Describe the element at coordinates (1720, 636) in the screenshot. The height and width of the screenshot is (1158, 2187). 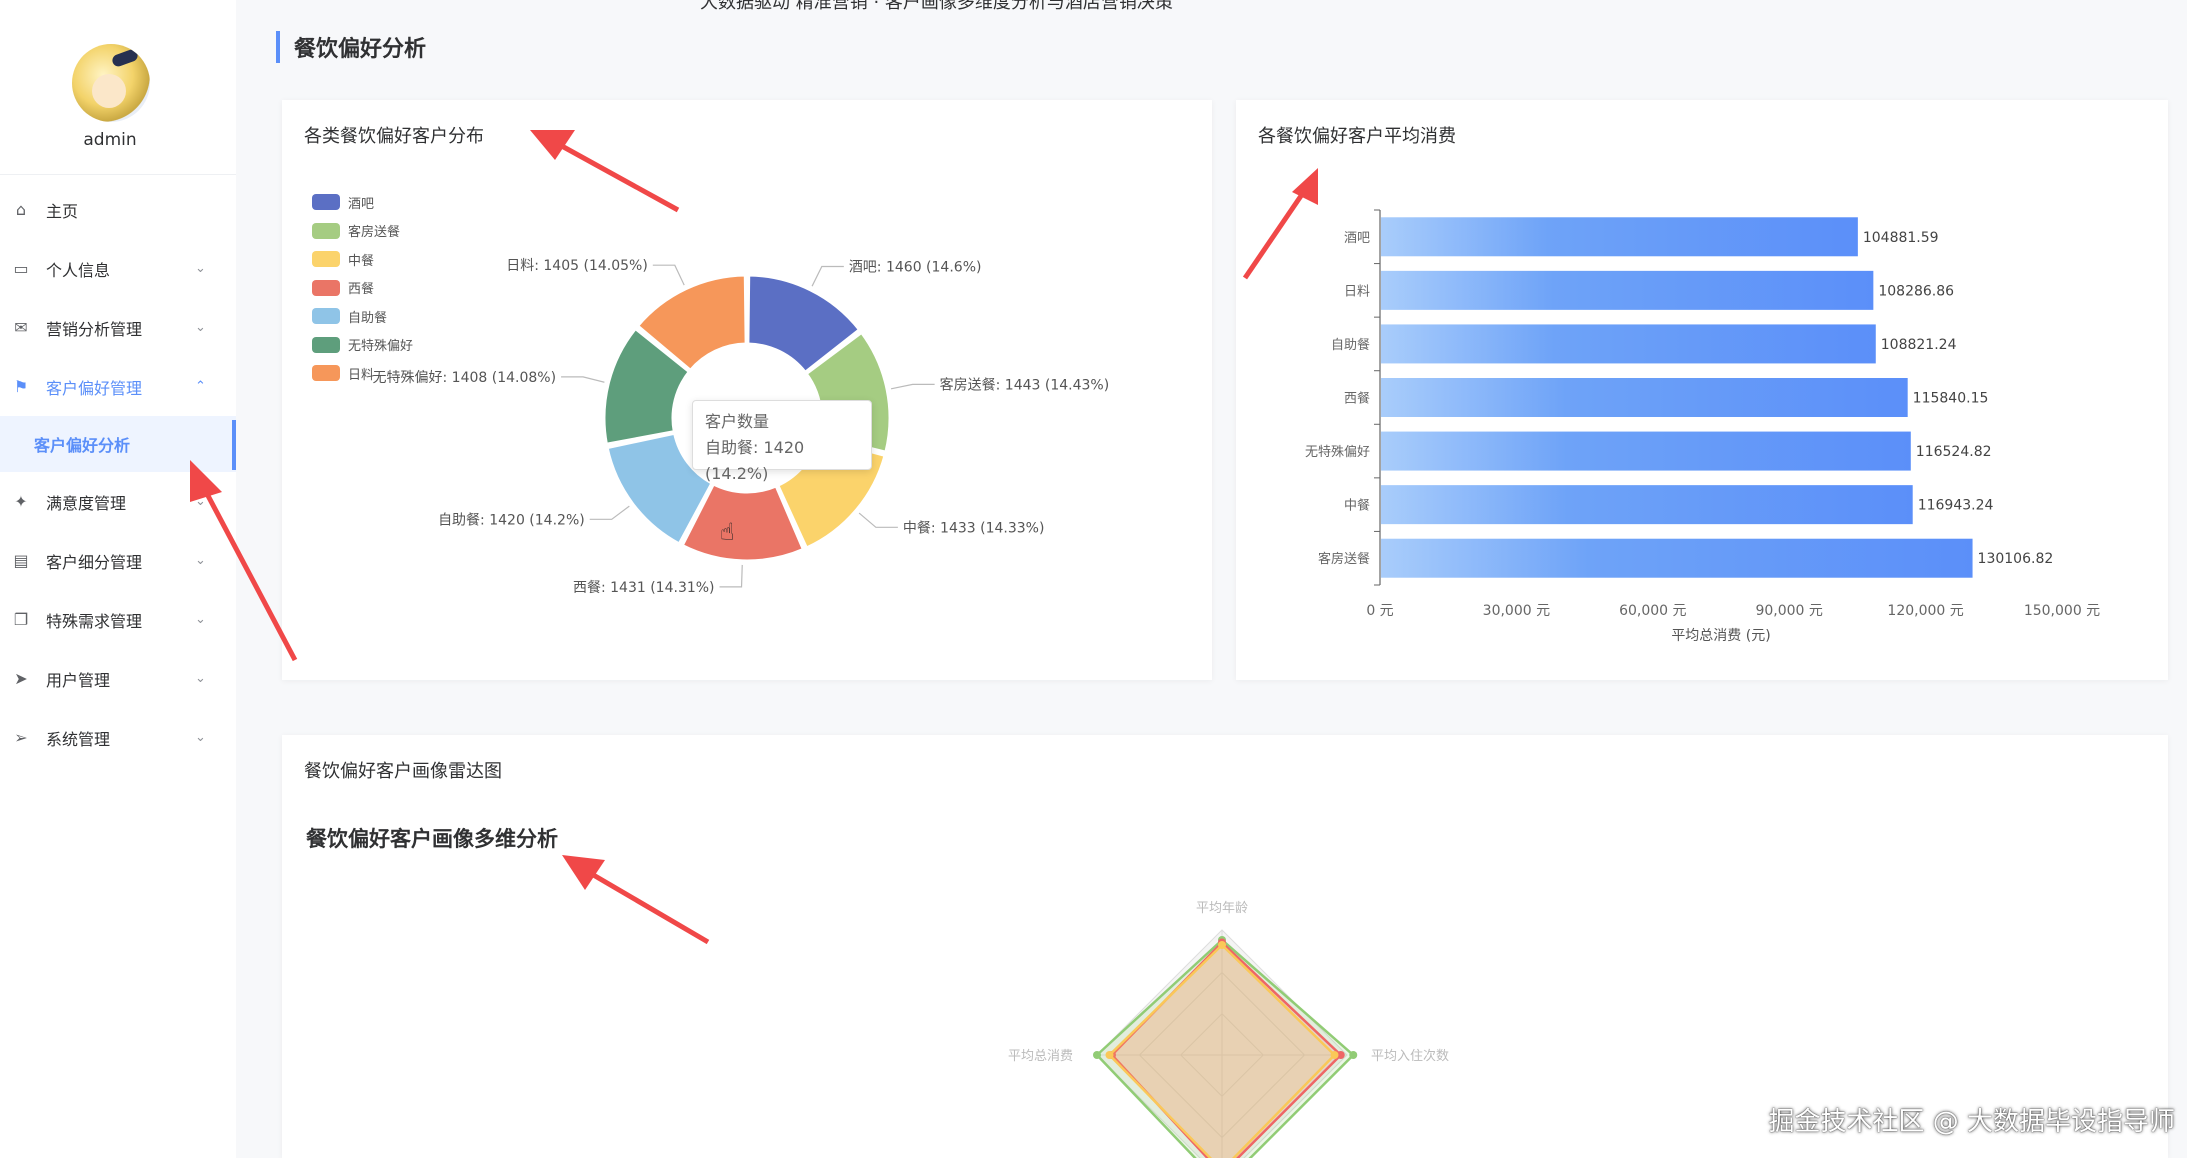
I see `x-axis-label: 平均总消费 (元)` at that location.